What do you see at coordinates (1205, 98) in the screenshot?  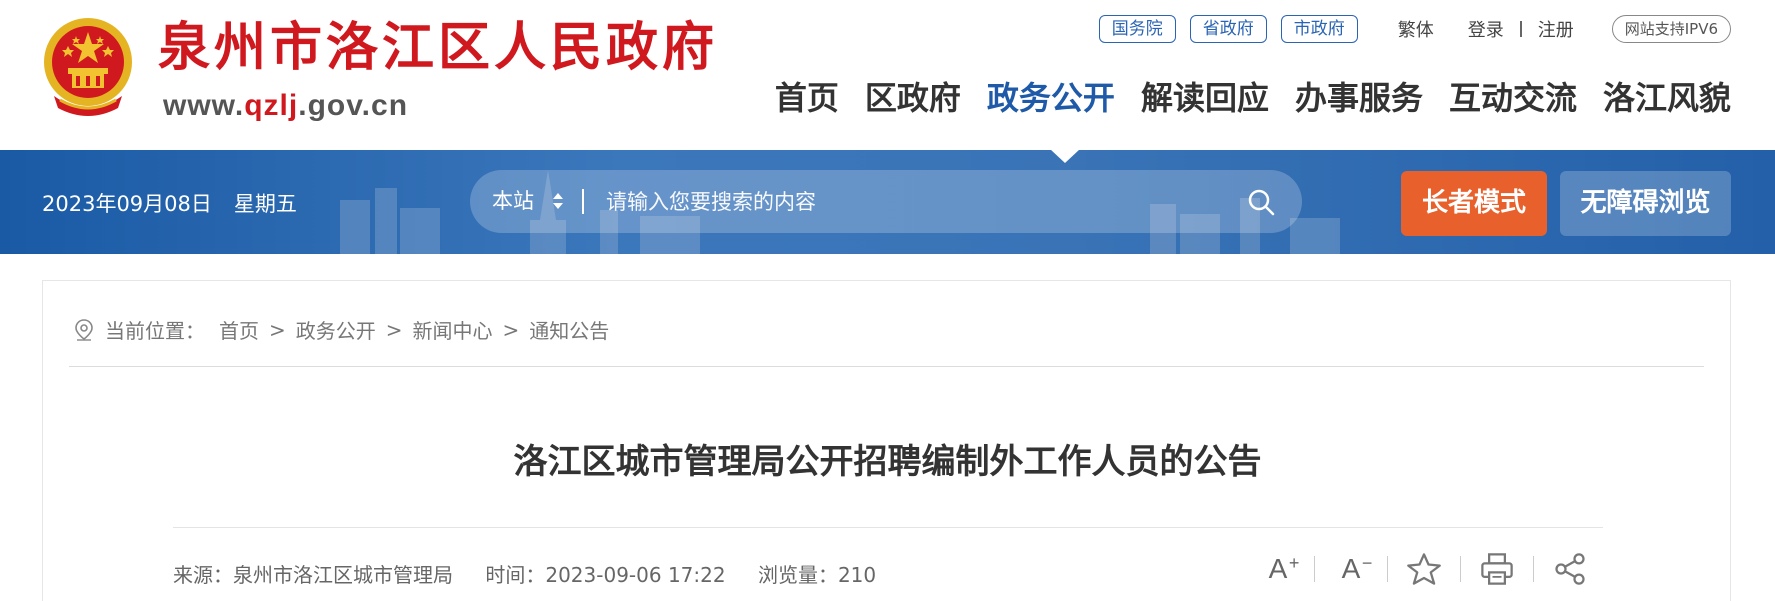 I see `nav-interpretation: 解读回应` at bounding box center [1205, 98].